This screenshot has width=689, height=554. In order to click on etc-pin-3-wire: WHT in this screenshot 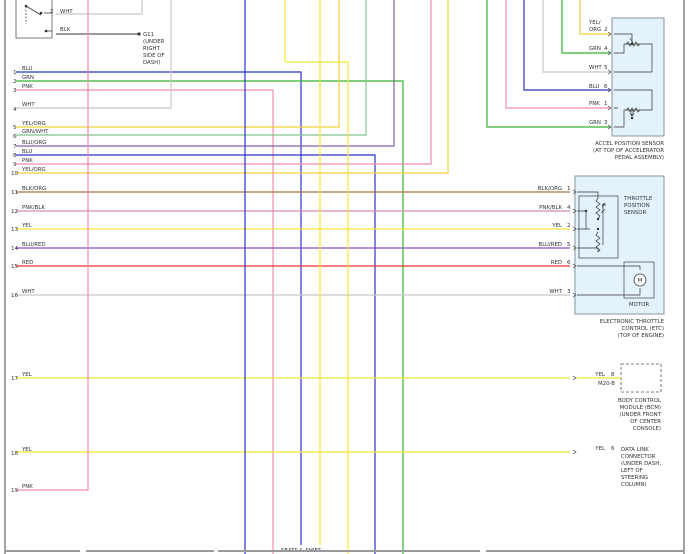, I will do `click(555, 292)`.